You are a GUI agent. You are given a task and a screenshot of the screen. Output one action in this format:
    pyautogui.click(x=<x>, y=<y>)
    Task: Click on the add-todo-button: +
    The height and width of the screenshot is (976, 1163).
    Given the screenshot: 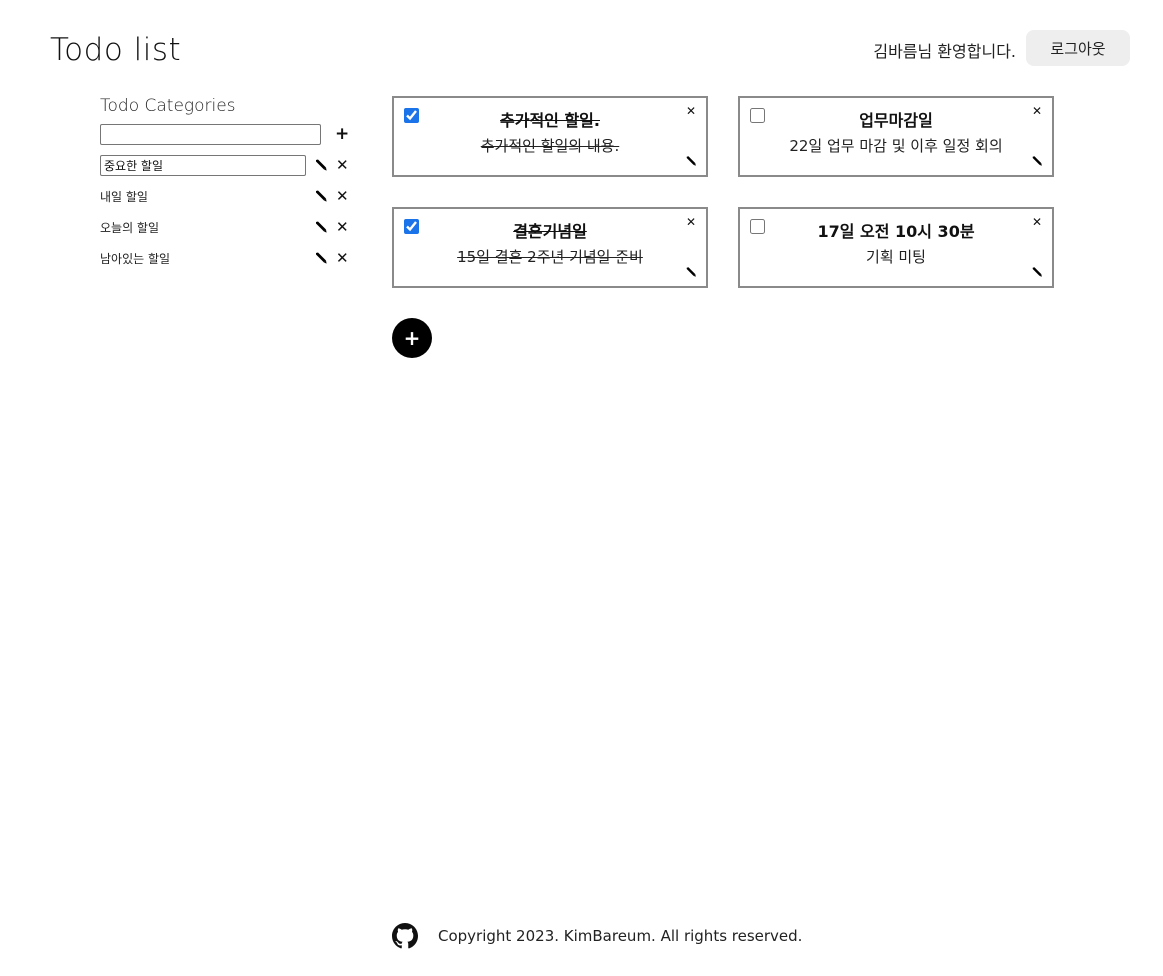 What is the action you would take?
    pyautogui.click(x=412, y=338)
    